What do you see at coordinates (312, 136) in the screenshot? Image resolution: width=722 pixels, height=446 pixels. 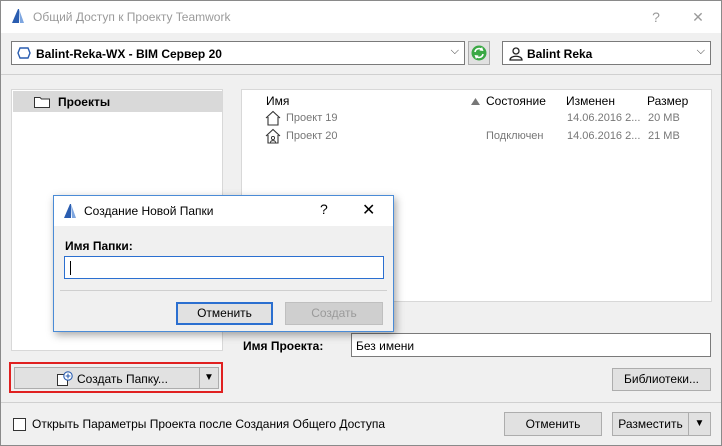 I see `row-name: Проект 20` at bounding box center [312, 136].